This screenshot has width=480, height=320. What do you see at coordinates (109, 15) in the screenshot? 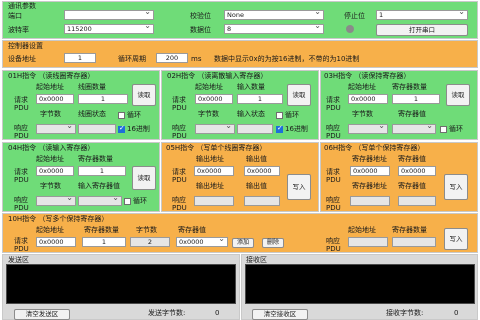
I see `port-select` at bounding box center [109, 15].